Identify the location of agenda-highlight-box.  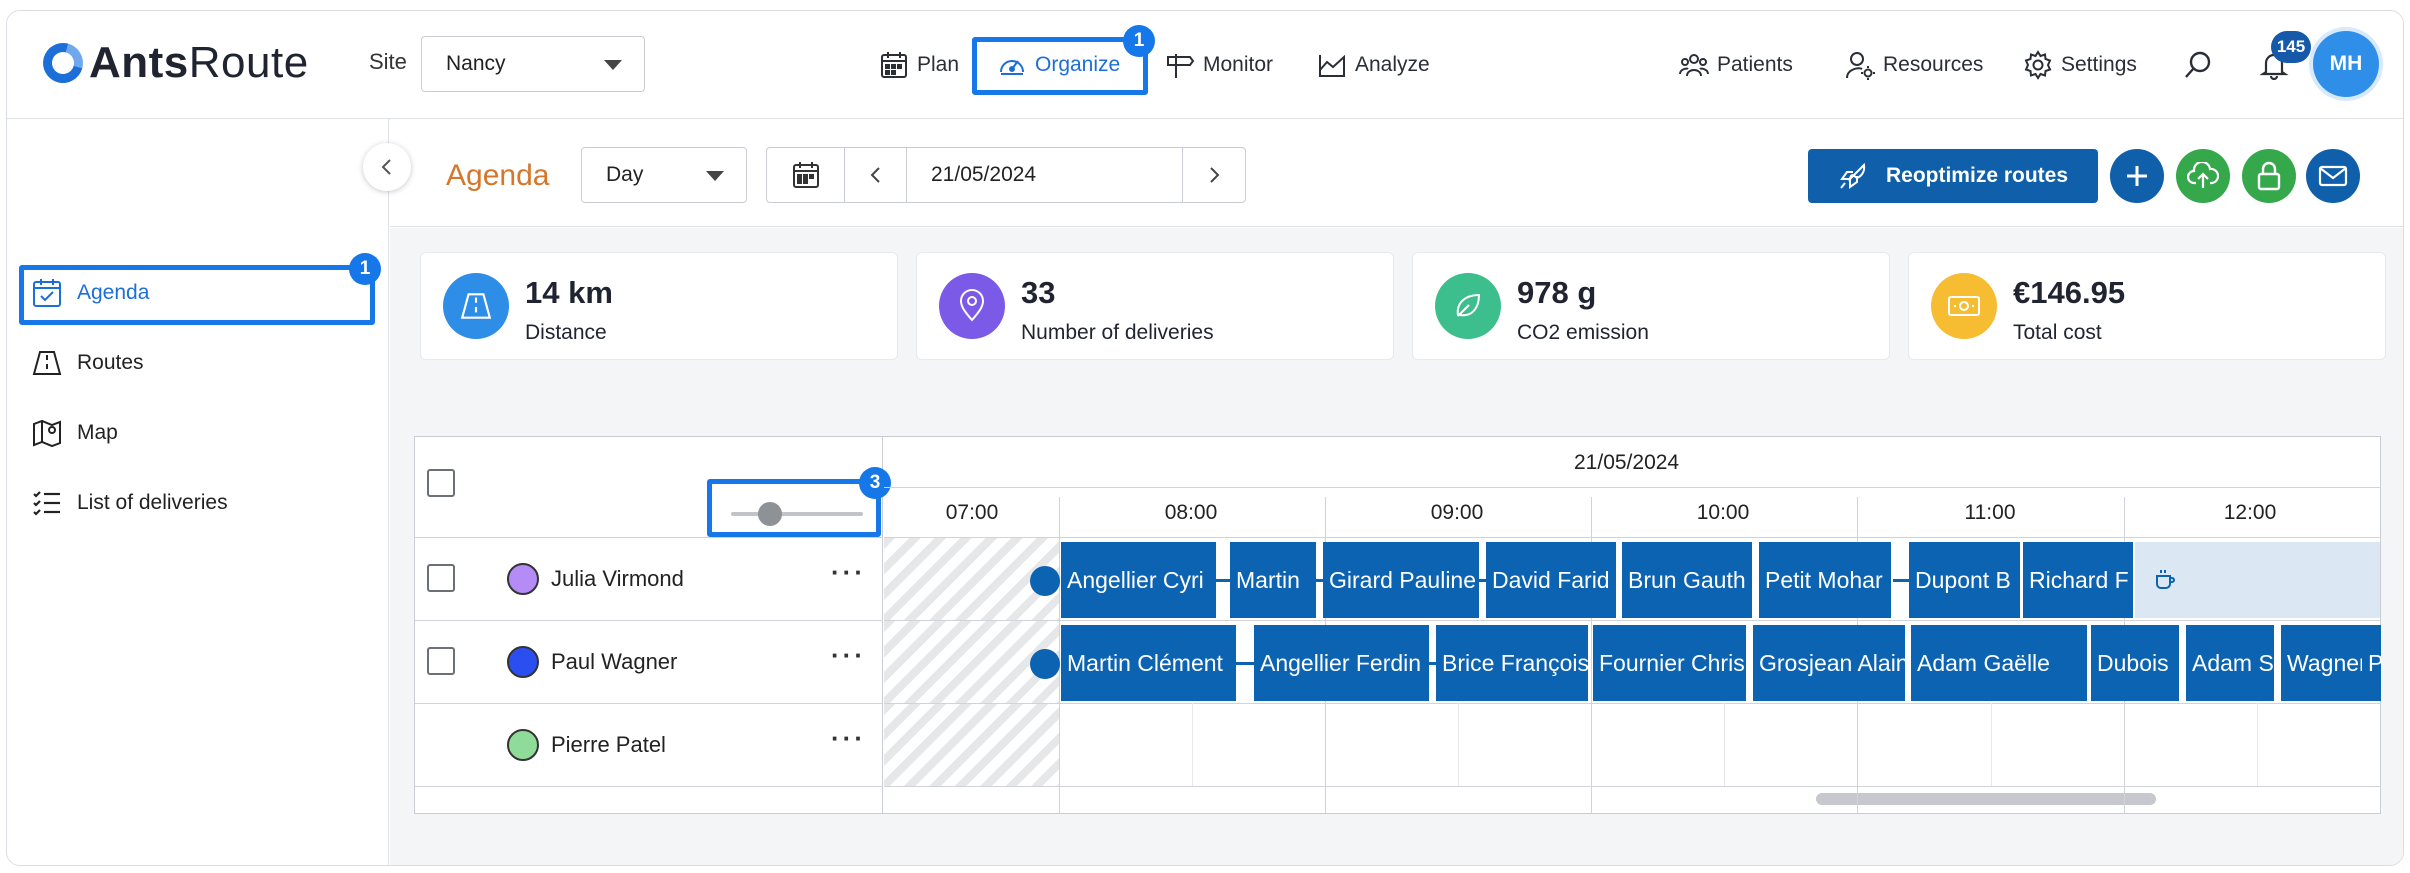
(197, 295).